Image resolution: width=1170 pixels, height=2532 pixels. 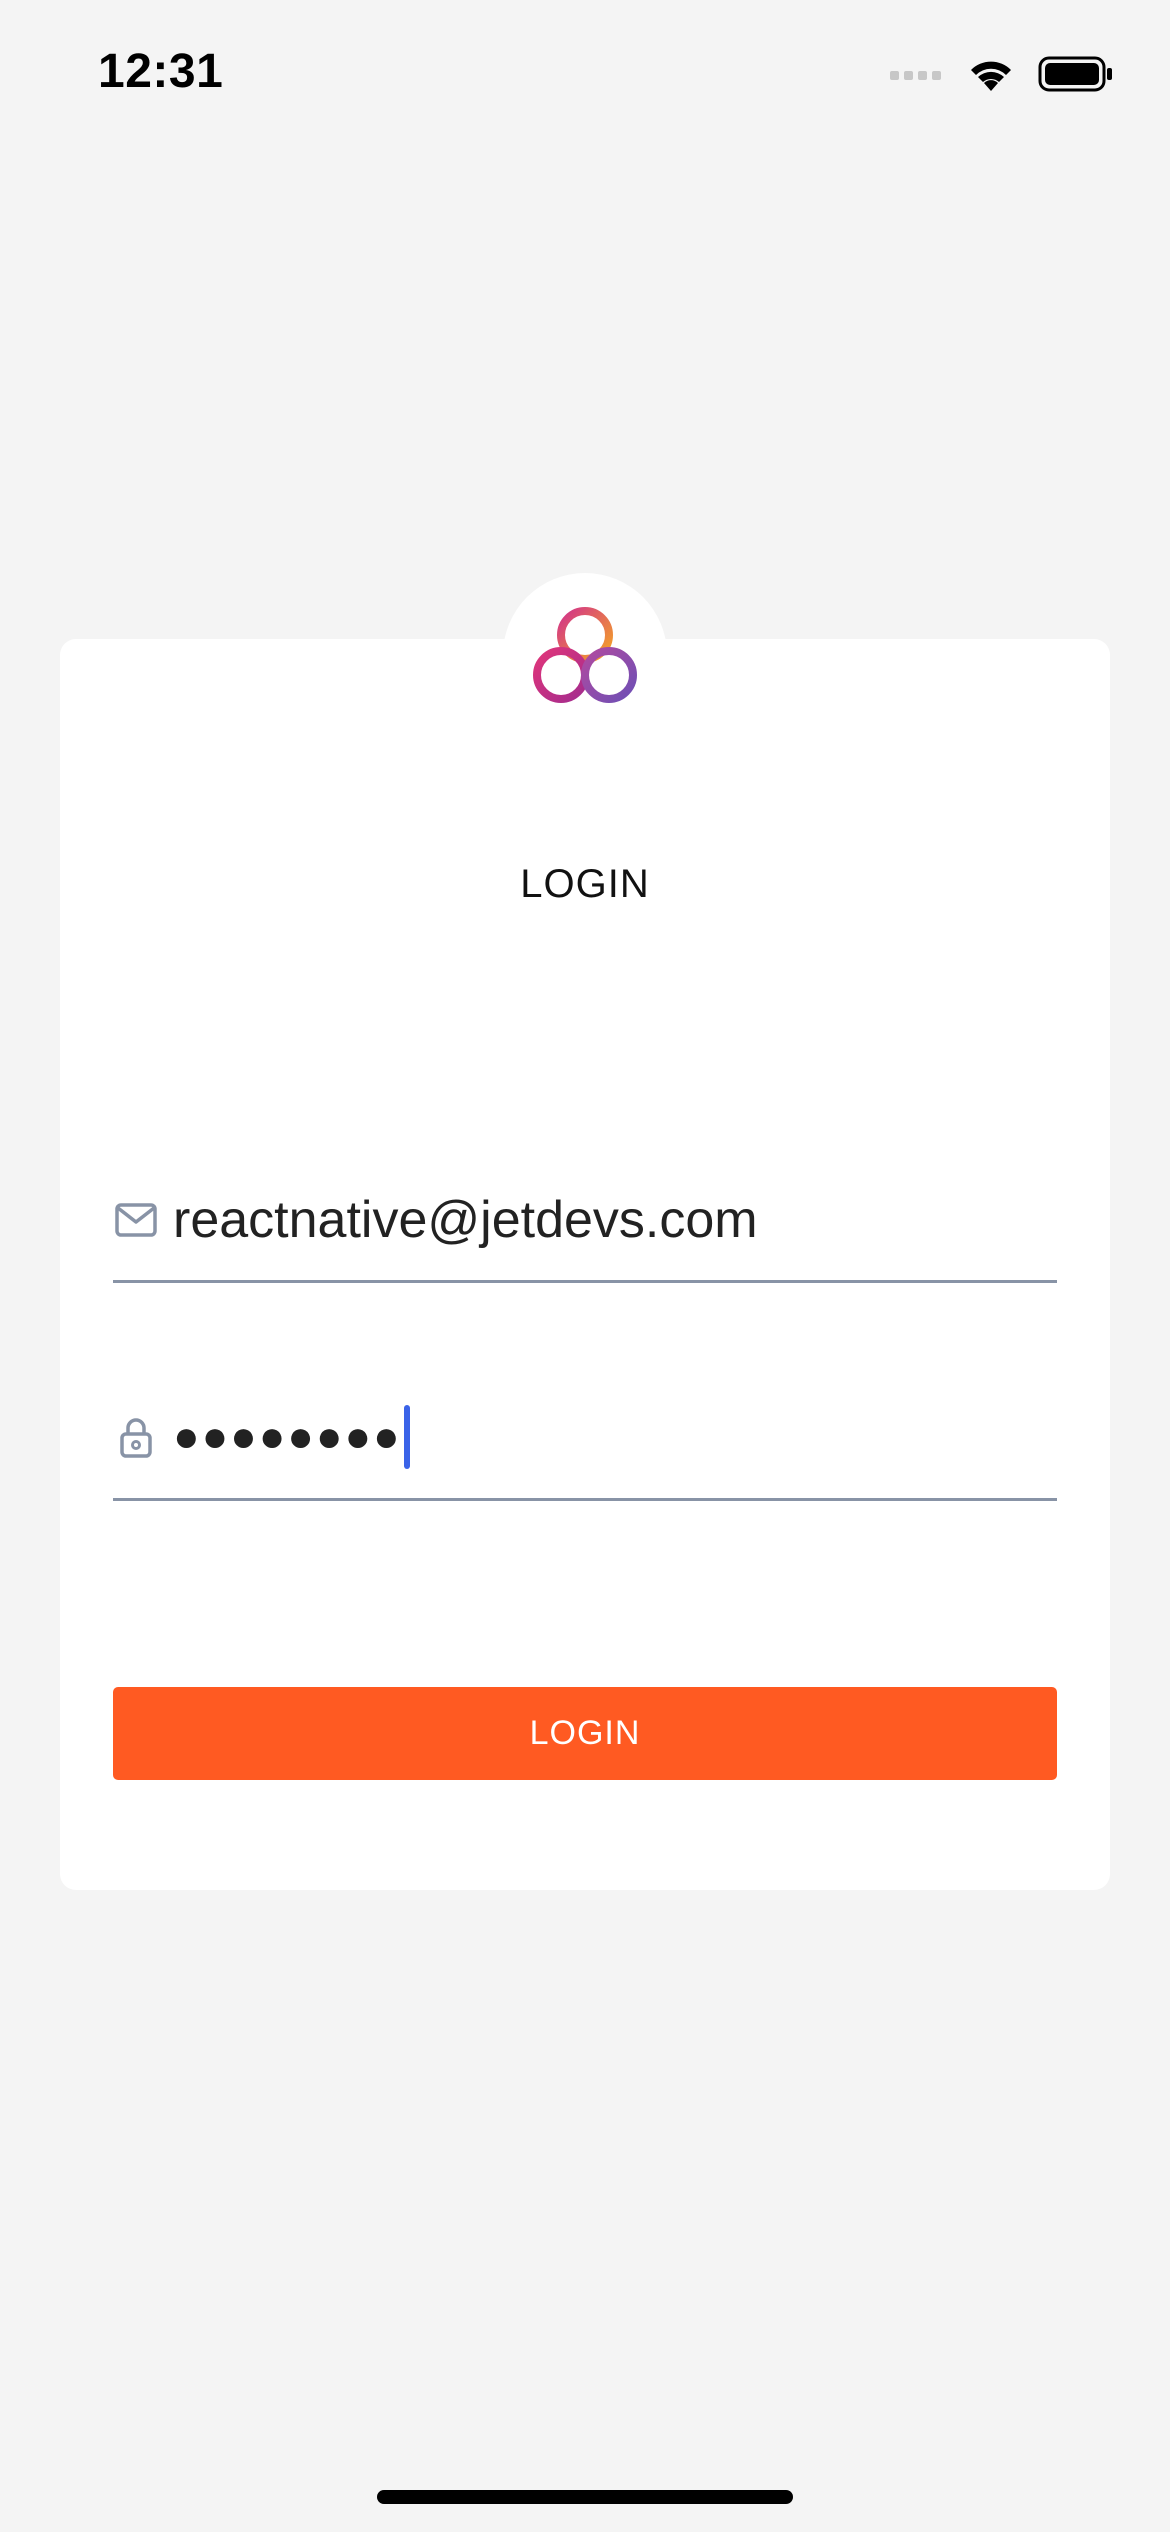 I want to click on home-indicator, so click(x=585, y=2497).